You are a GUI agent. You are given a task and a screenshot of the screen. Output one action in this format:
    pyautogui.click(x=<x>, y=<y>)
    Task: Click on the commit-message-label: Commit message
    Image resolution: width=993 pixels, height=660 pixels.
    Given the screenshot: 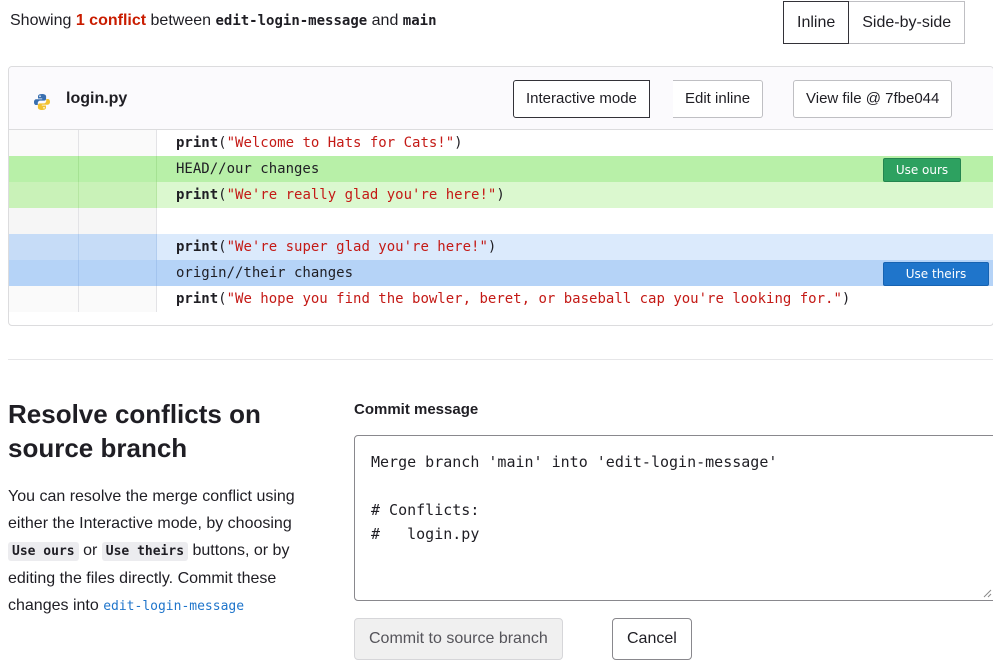 What is the action you would take?
    pyautogui.click(x=416, y=409)
    